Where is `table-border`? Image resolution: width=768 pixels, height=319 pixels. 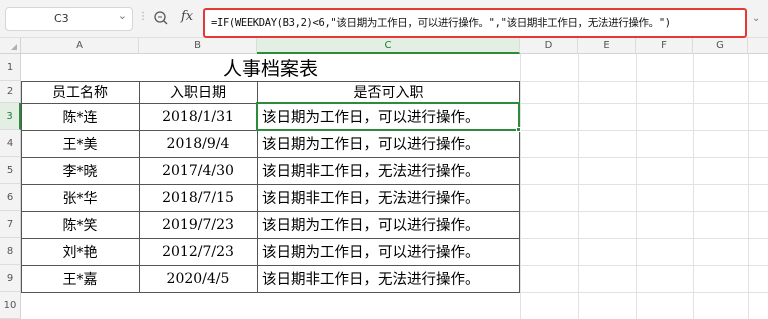 table-border is located at coordinates (270, 292).